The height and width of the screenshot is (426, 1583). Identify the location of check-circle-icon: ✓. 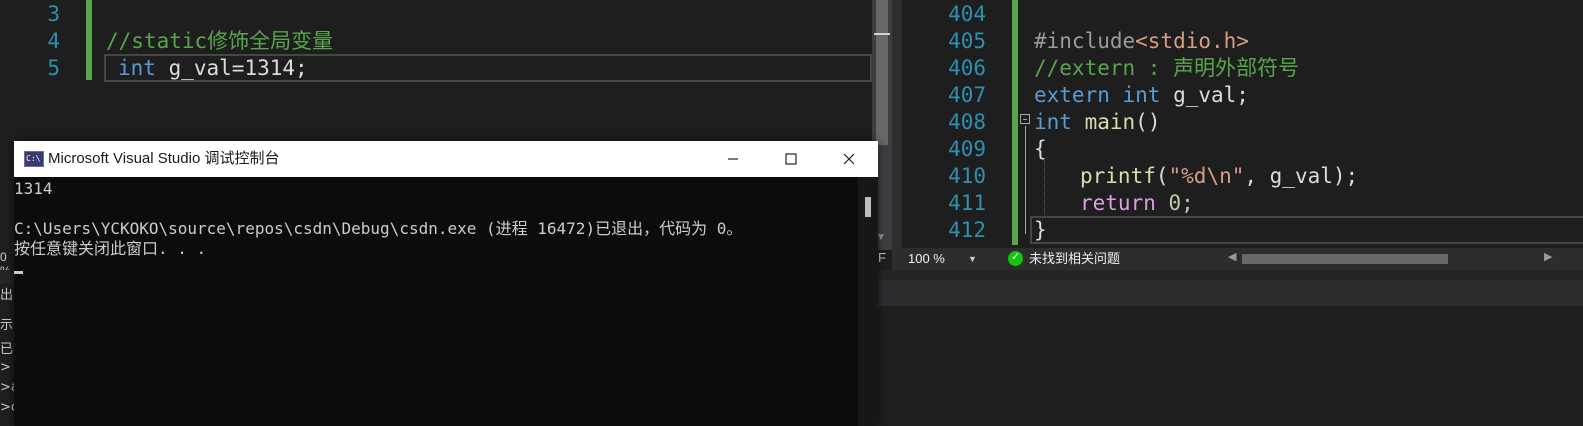
(1015, 258).